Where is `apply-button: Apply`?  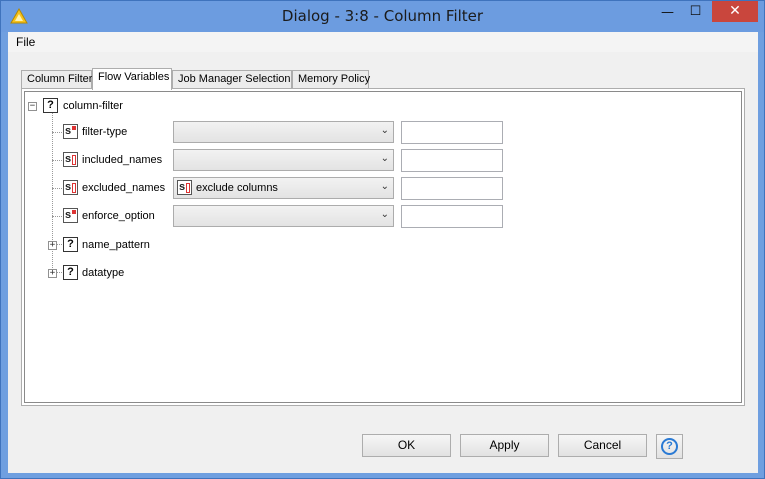 apply-button: Apply is located at coordinates (504, 445).